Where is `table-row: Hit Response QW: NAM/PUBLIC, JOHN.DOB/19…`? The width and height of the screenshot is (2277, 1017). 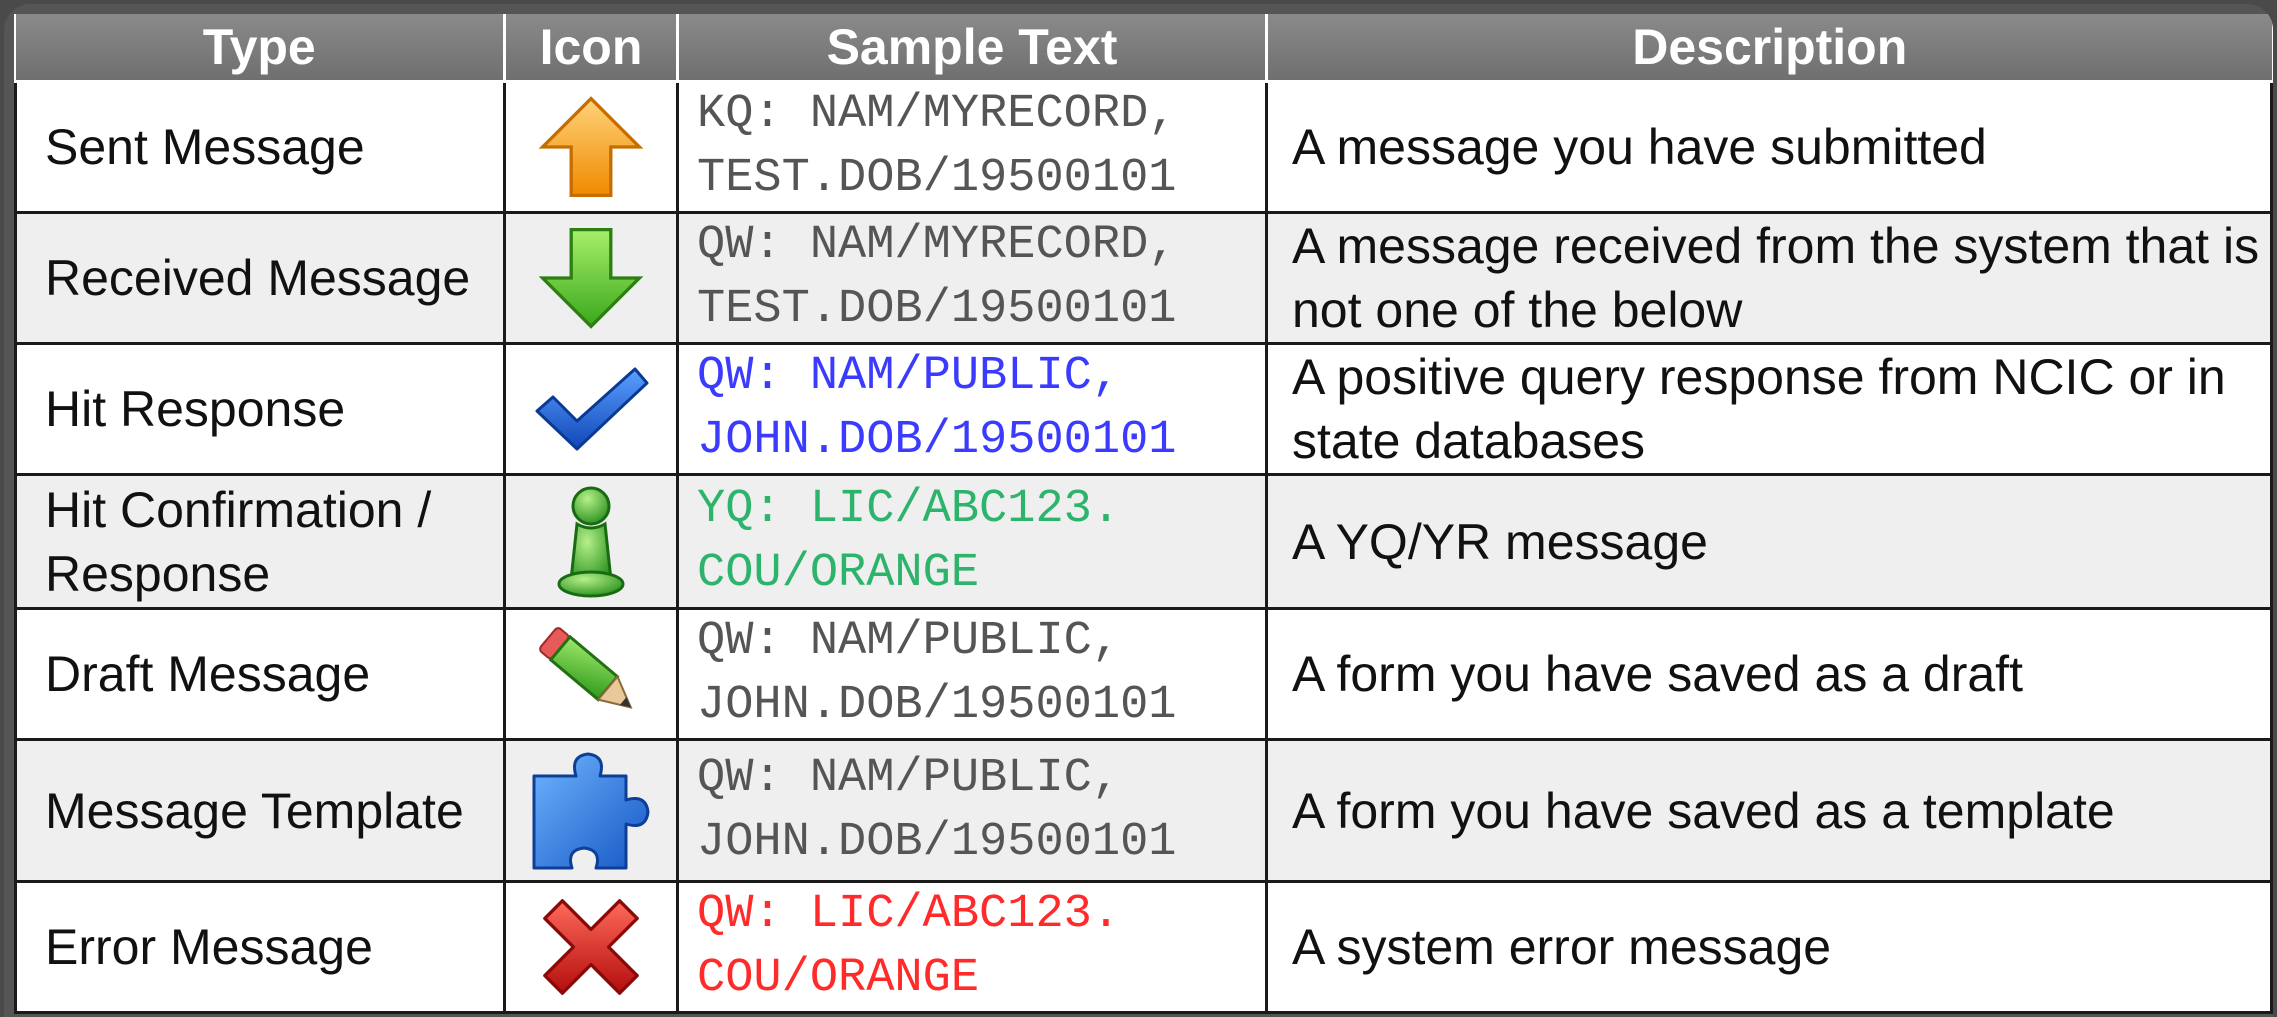 table-row: Hit Response QW: NAM/PUBLIC, JOHN.DOB/19… is located at coordinates (1143, 409).